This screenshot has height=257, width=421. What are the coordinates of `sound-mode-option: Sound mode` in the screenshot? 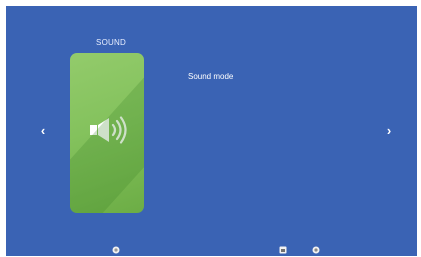 It's located at (210, 76).